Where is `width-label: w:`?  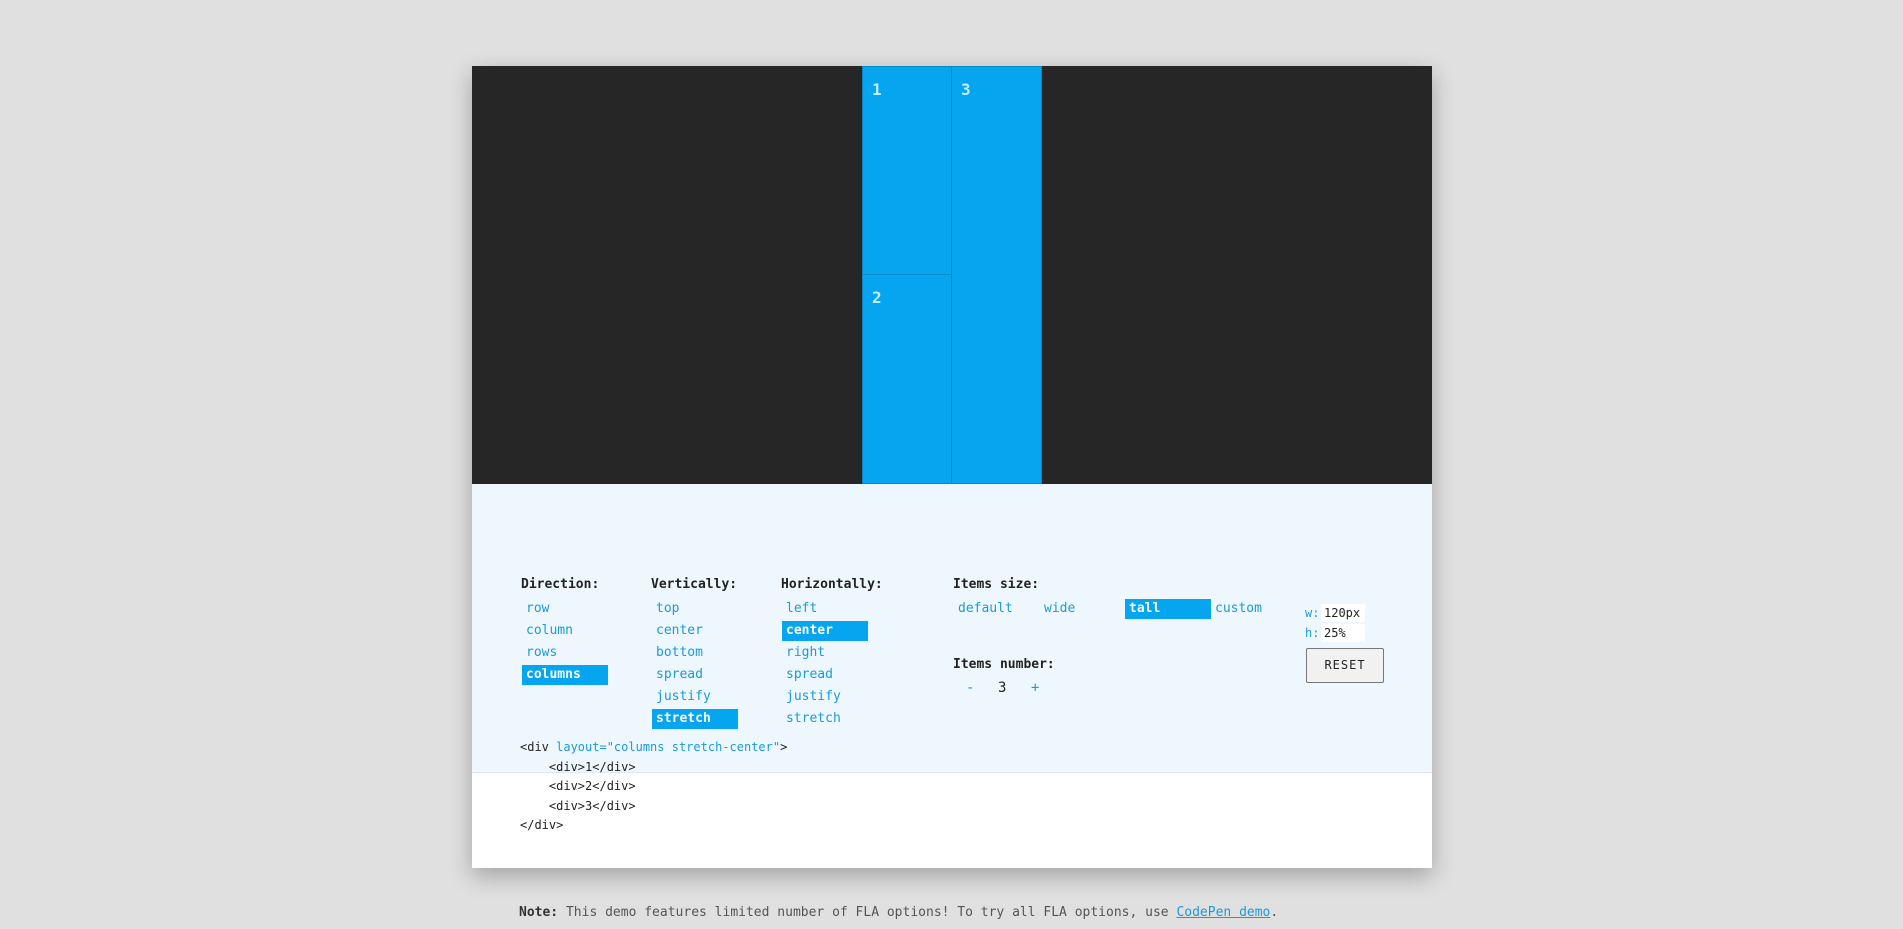 width-label: w: is located at coordinates (1312, 613).